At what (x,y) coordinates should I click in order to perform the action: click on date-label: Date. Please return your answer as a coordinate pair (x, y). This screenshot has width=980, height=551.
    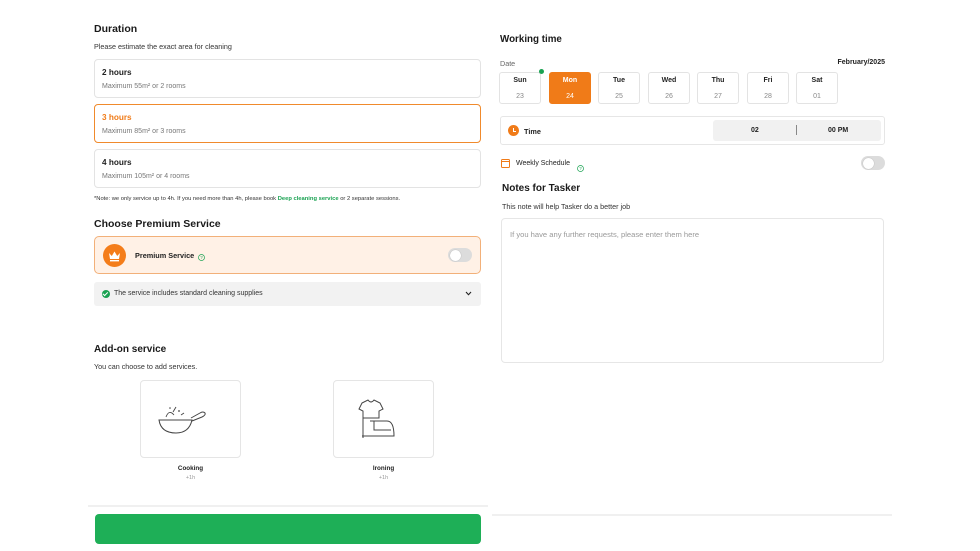
    Looking at the image, I should click on (508, 63).